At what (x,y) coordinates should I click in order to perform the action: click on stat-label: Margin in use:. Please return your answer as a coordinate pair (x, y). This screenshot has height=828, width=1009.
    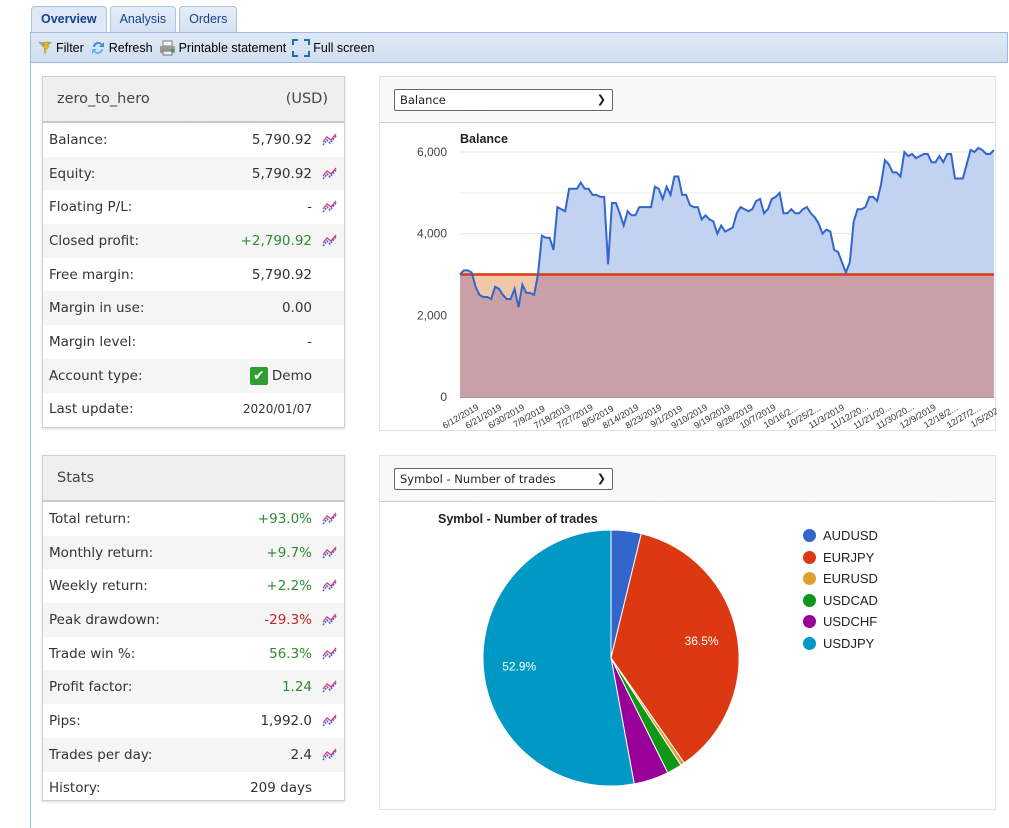
    Looking at the image, I should click on (97, 308).